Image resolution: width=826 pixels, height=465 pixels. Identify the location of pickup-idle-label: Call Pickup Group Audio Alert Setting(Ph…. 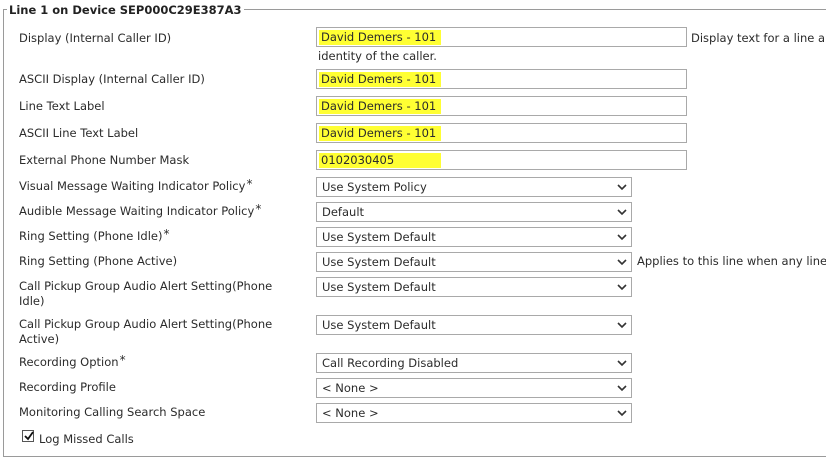
(145, 294).